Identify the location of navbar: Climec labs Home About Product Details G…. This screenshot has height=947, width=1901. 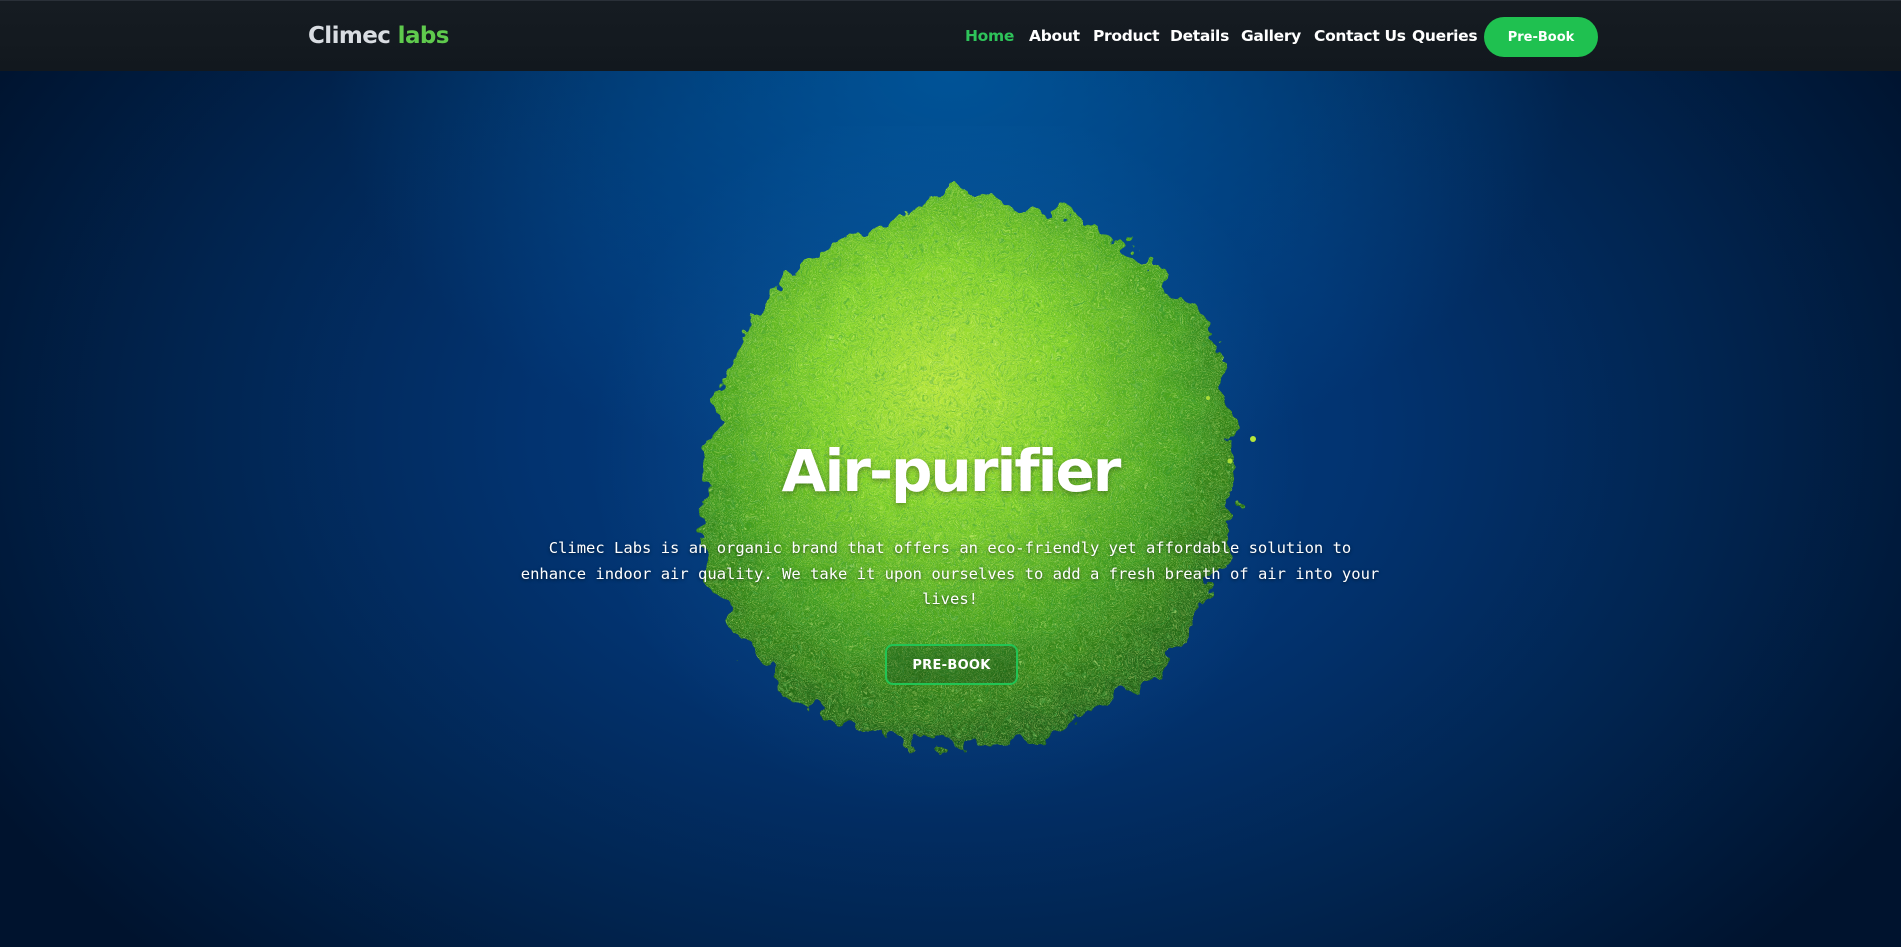
(950, 35).